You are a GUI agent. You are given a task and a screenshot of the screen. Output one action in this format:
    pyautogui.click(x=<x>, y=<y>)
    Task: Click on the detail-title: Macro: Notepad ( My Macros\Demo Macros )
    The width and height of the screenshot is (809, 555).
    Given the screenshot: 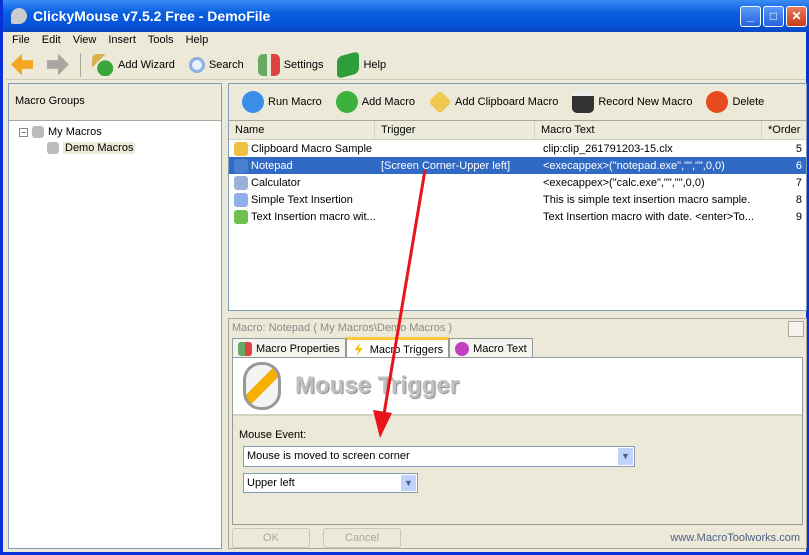 What is the action you would take?
    pyautogui.click(x=342, y=328)
    